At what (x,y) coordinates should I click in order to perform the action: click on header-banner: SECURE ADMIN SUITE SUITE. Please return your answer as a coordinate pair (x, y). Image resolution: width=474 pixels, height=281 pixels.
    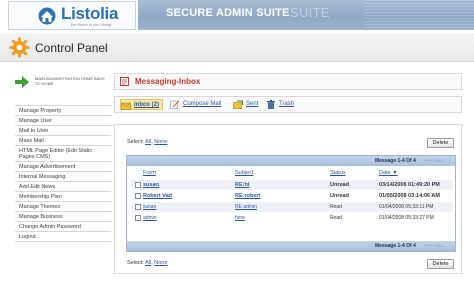
    Looking at the image, I should click on (306, 15).